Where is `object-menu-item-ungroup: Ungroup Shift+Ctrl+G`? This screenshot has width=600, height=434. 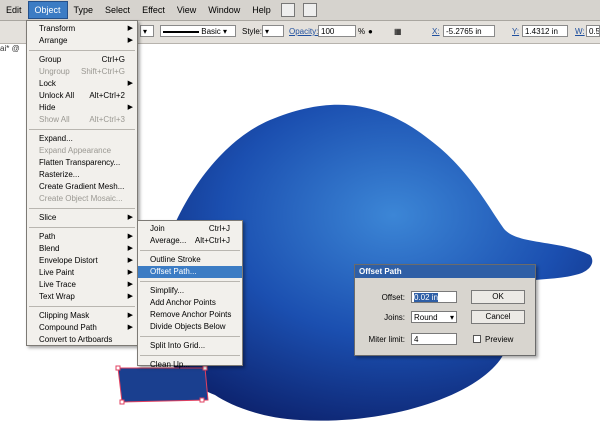 object-menu-item-ungroup: Ungroup Shift+Ctrl+G is located at coordinates (82, 72).